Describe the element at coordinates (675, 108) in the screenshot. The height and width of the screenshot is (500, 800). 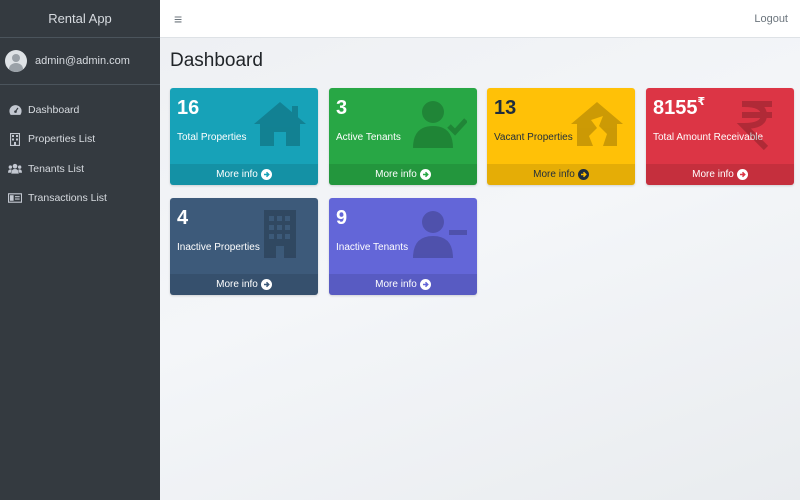
I see `stat-number: 8155` at that location.